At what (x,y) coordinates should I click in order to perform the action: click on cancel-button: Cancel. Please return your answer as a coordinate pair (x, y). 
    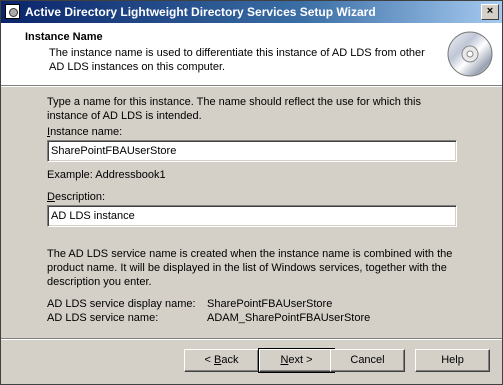
    Looking at the image, I should click on (367, 360).